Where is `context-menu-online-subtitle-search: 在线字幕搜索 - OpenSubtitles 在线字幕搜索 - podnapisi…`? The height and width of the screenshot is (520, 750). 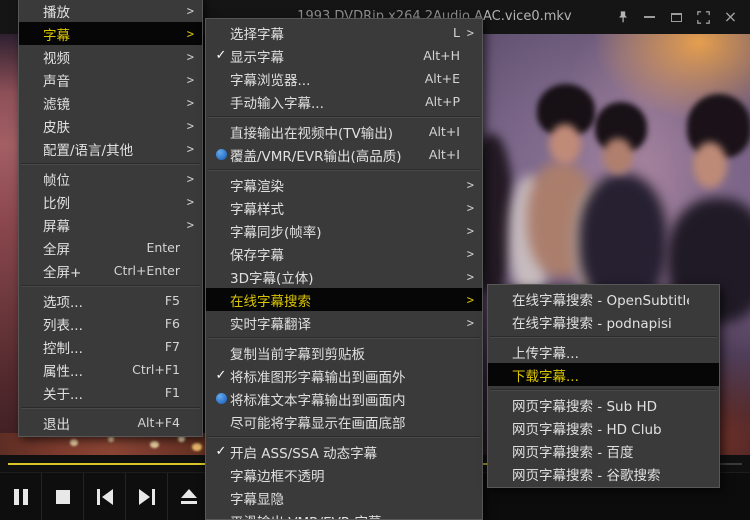 context-menu-online-subtitle-search: 在线字幕搜索 - OpenSubtitles 在线字幕搜索 - podnapisi… is located at coordinates (603, 386).